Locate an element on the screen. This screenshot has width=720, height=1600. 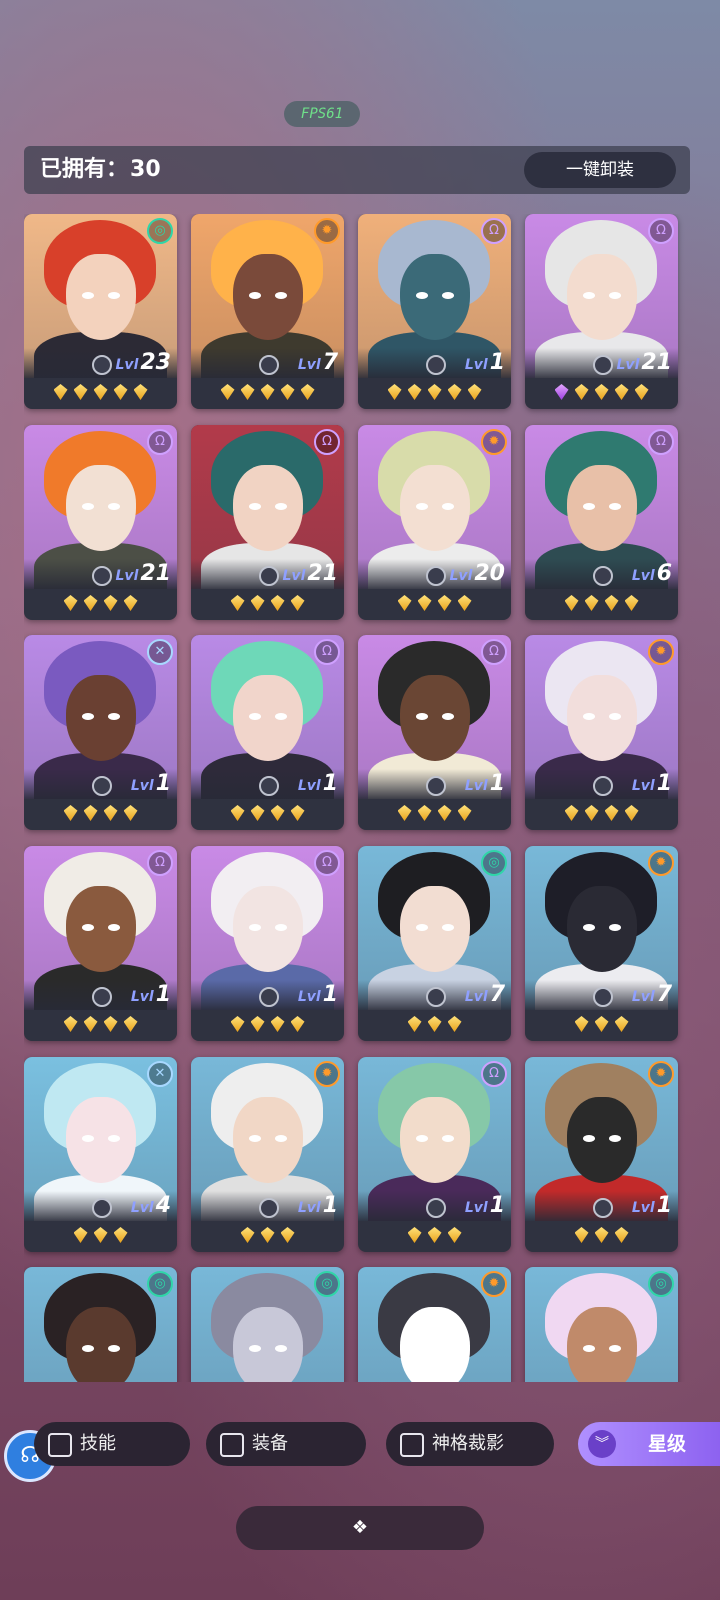
collapse-handle-button: ❖ is located at coordinates (360, 1528).